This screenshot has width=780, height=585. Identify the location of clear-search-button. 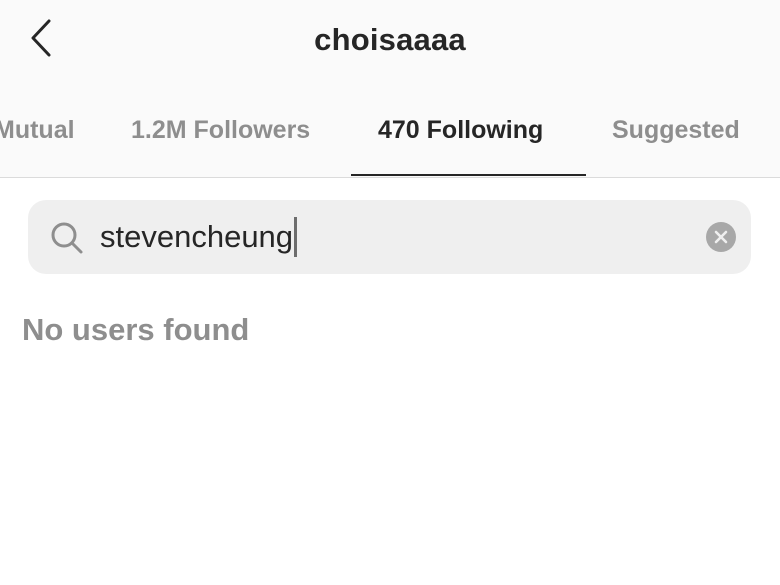
(721, 237).